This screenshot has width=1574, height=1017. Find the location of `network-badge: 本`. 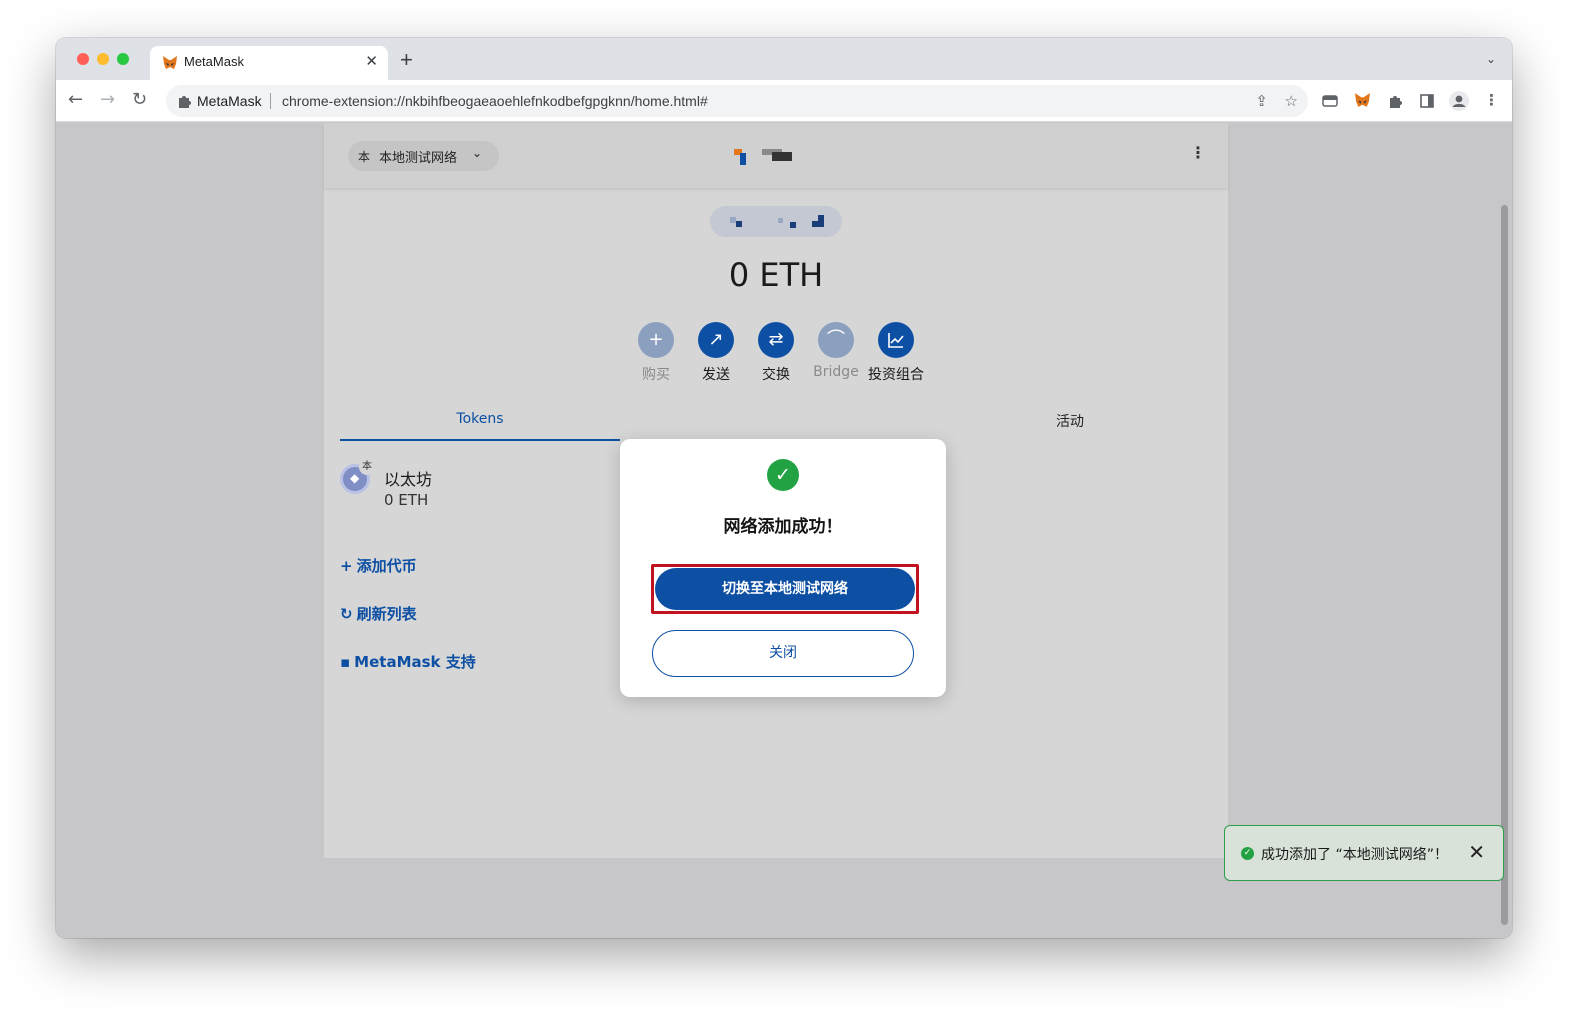

network-badge: 本 is located at coordinates (364, 157).